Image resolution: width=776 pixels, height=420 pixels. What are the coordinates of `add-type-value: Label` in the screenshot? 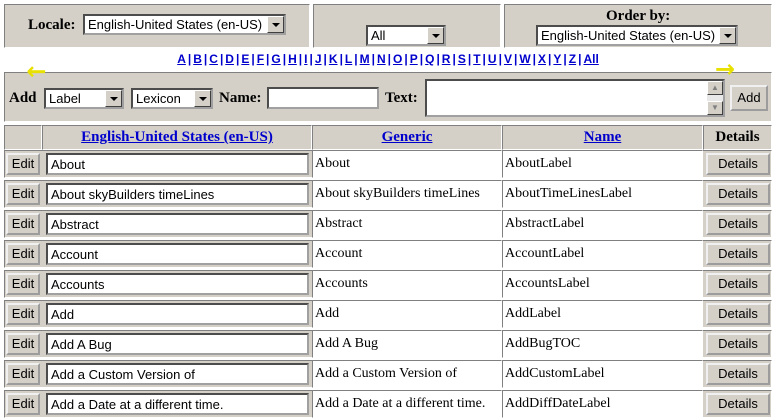 It's located at (65, 98).